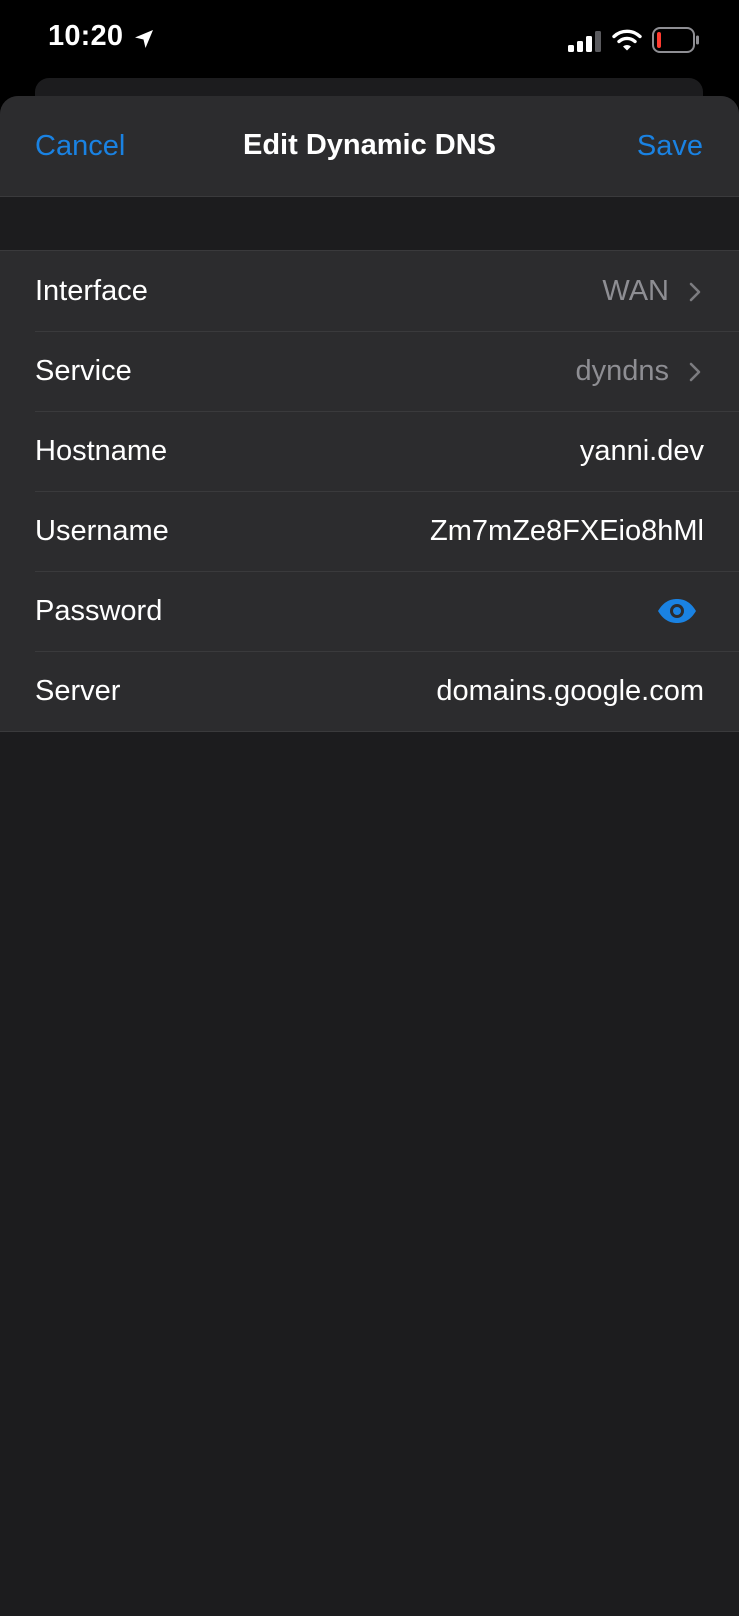  What do you see at coordinates (101, 451) in the screenshot?
I see `hostname-label: Hostname` at bounding box center [101, 451].